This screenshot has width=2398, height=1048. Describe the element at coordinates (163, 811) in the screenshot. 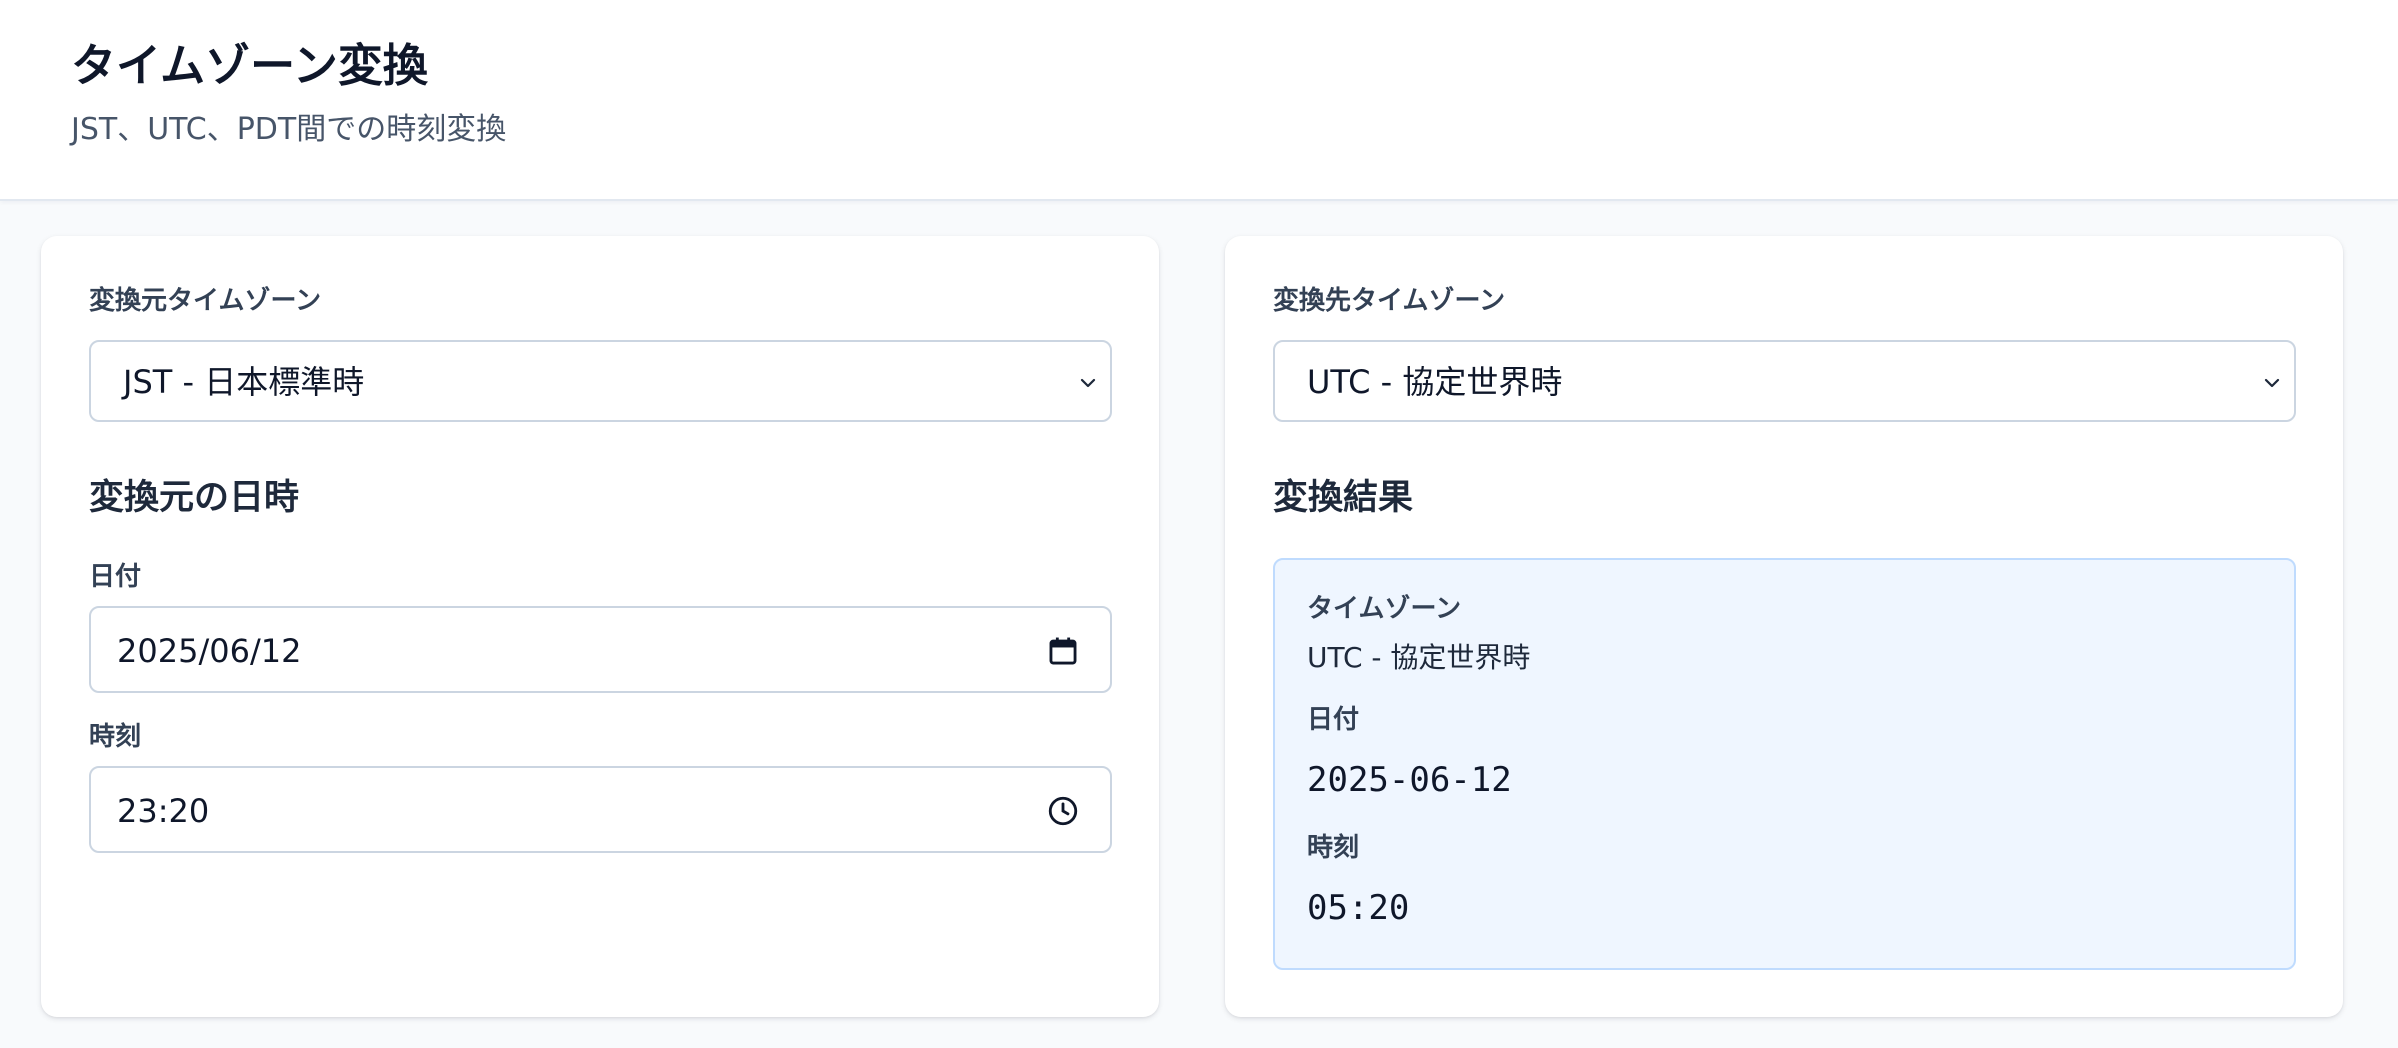

I see `source-time-value: 23:20` at that location.